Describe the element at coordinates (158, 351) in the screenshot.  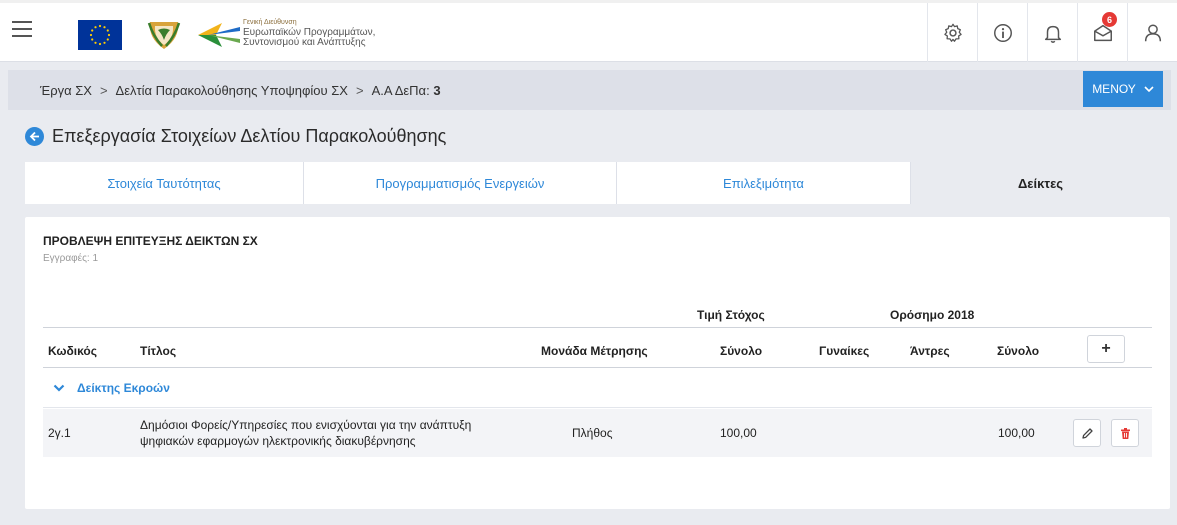
I see `column-header-title: Τίτλος` at that location.